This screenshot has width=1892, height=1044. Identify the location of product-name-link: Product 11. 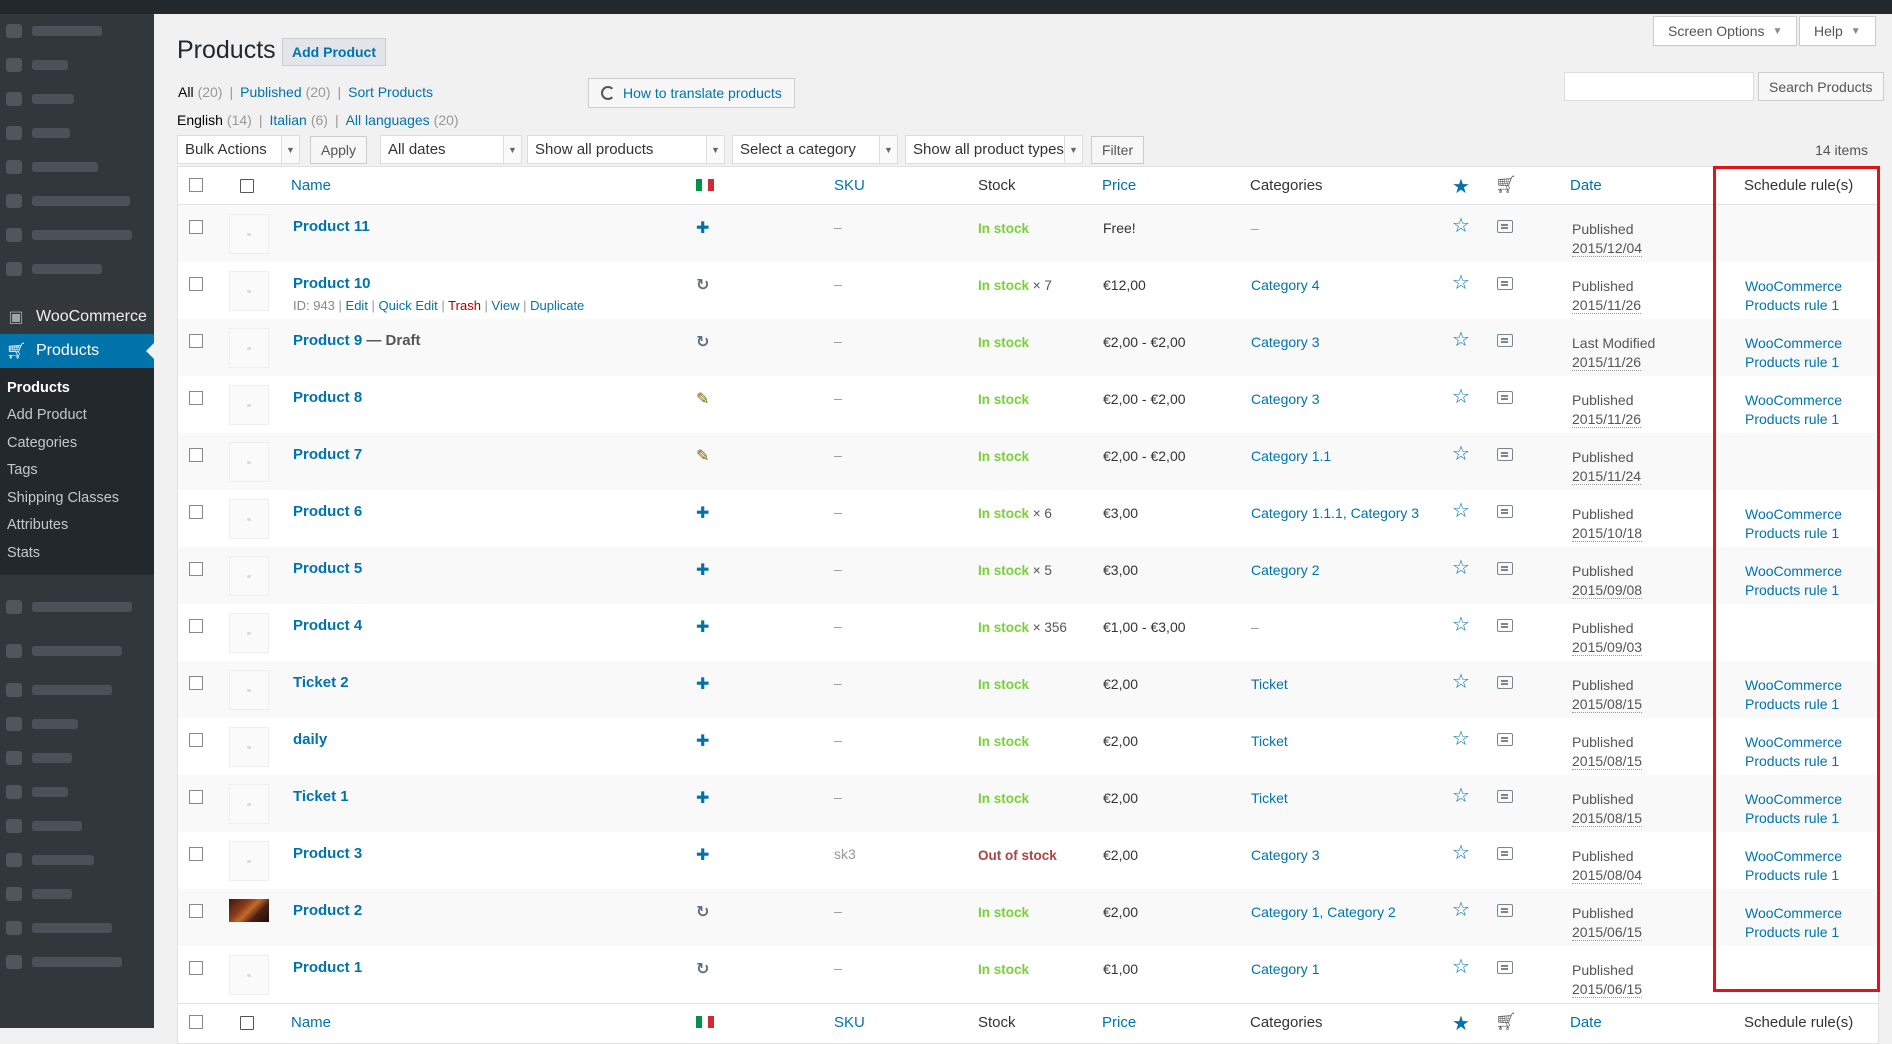
(331, 226).